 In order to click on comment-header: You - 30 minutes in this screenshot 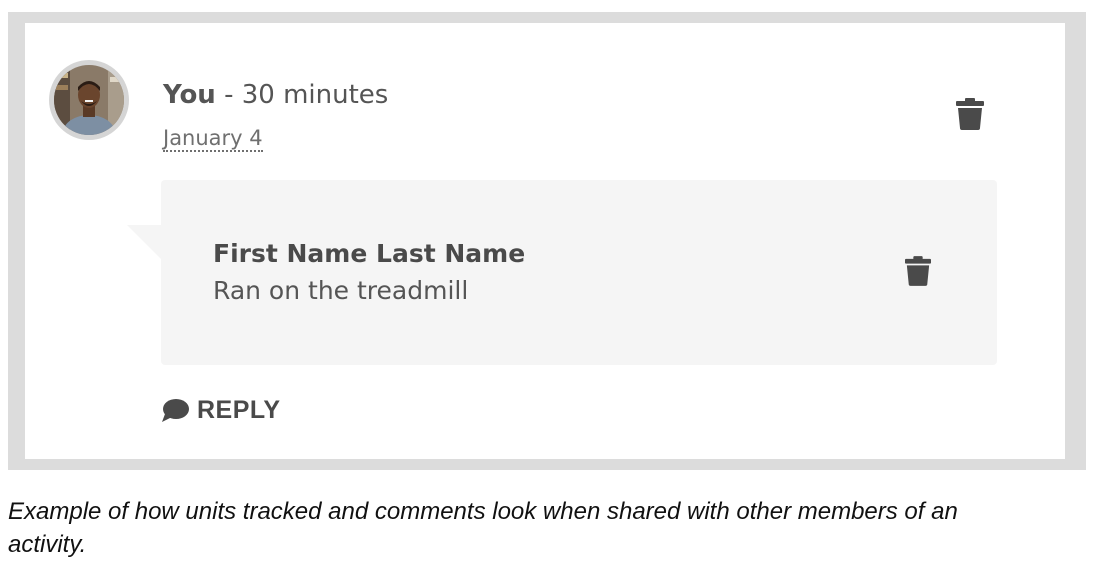, I will do `click(275, 95)`.